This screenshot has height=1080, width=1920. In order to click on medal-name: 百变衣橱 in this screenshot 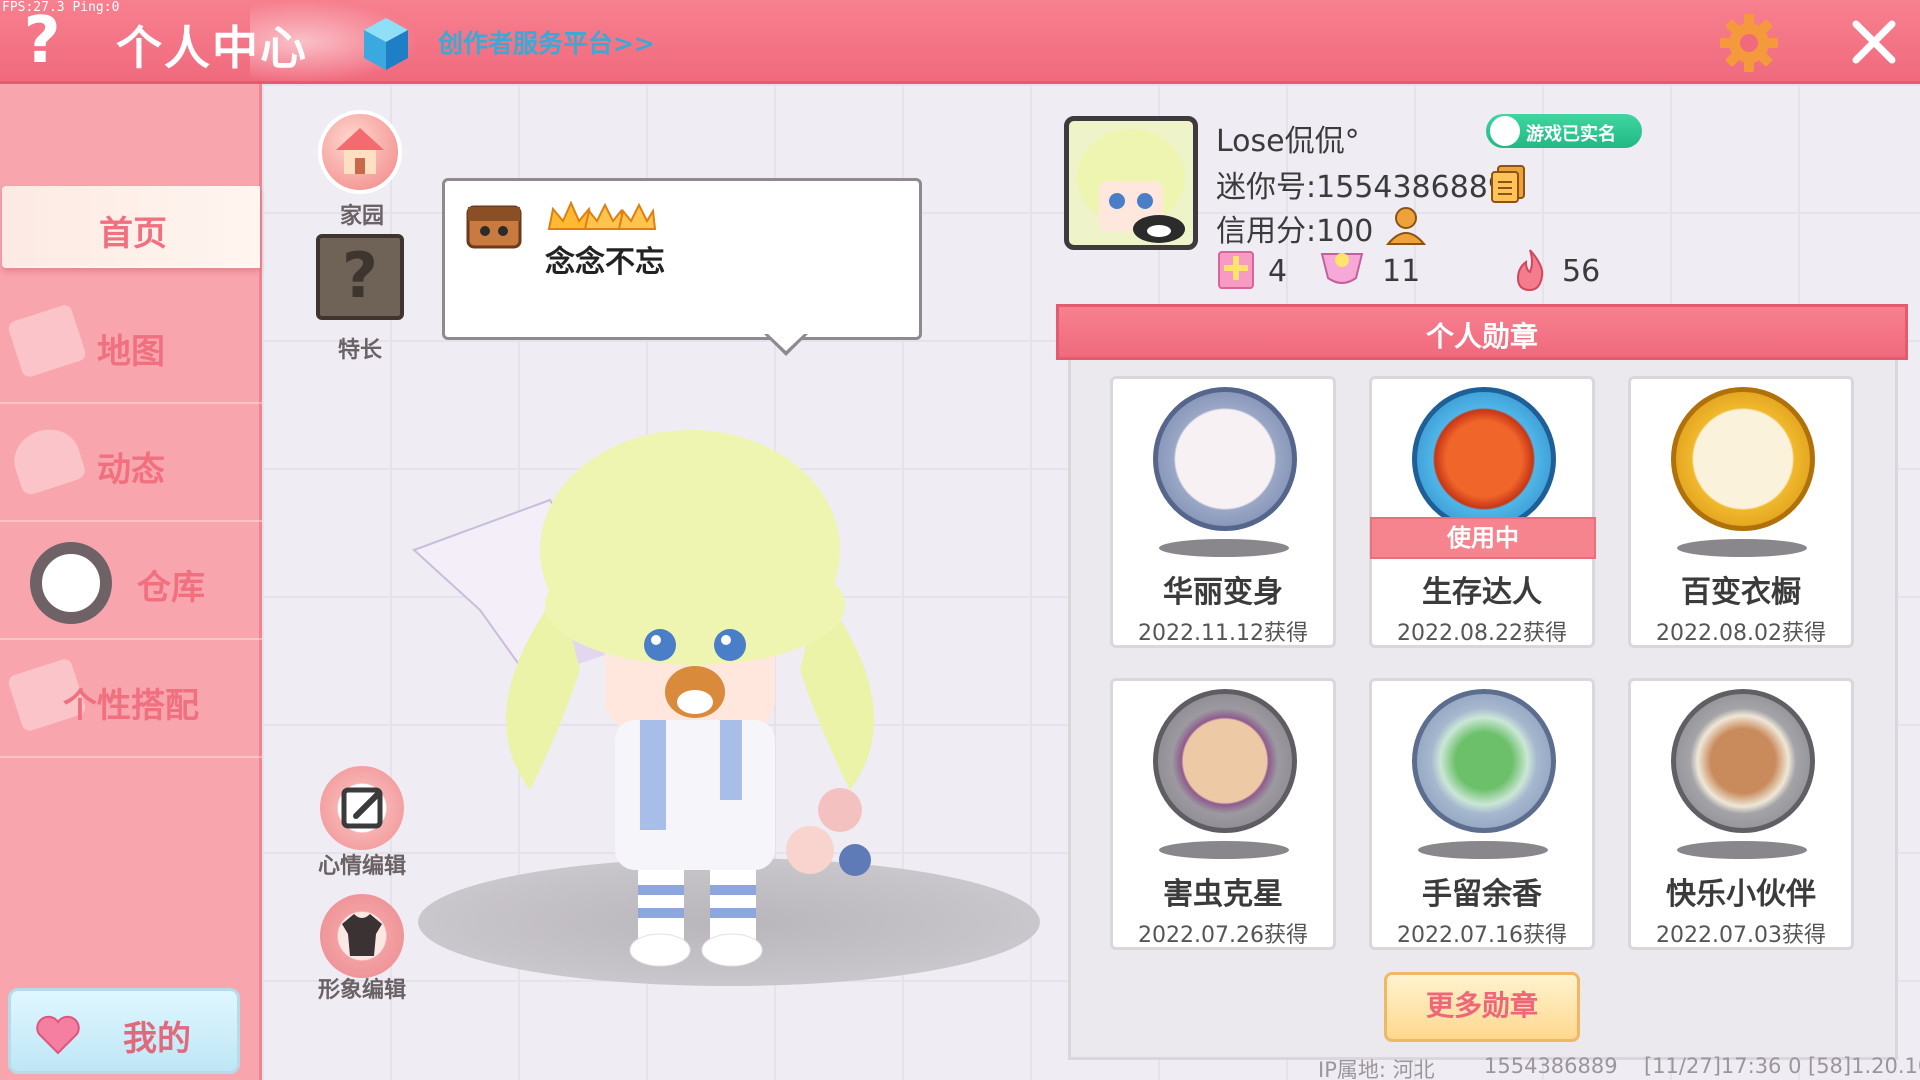, I will do `click(1741, 592)`.